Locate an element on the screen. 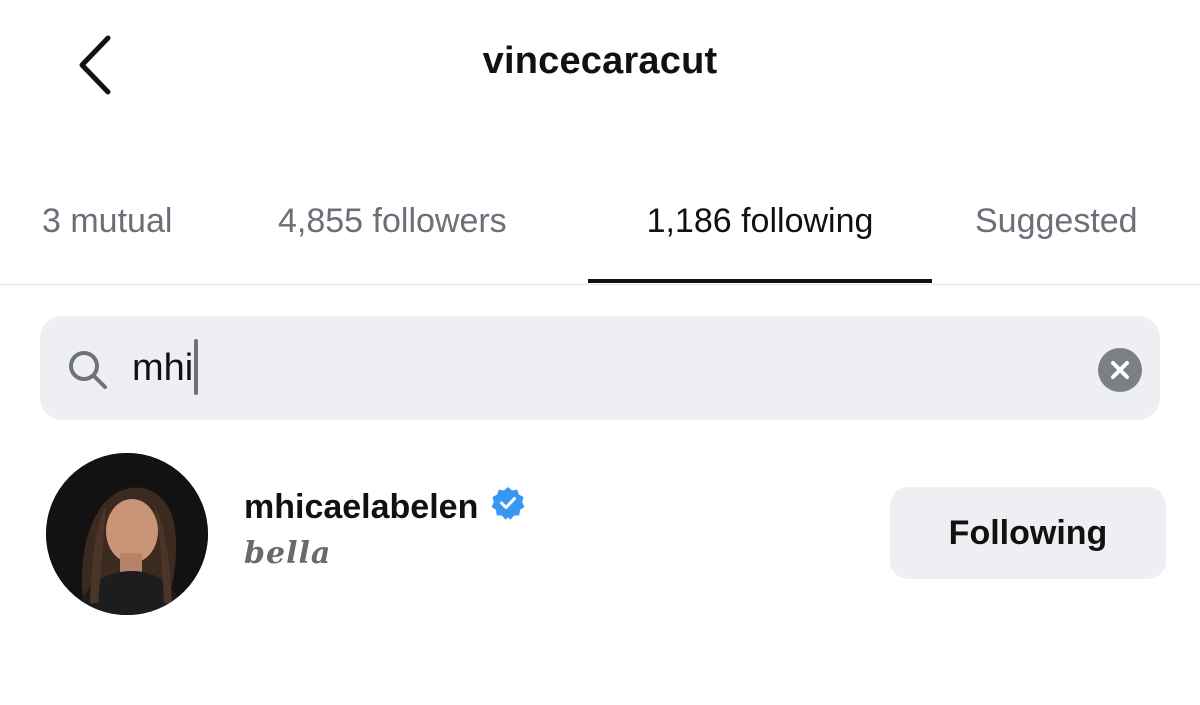  username: mhicaelabelen is located at coordinates (361, 507).